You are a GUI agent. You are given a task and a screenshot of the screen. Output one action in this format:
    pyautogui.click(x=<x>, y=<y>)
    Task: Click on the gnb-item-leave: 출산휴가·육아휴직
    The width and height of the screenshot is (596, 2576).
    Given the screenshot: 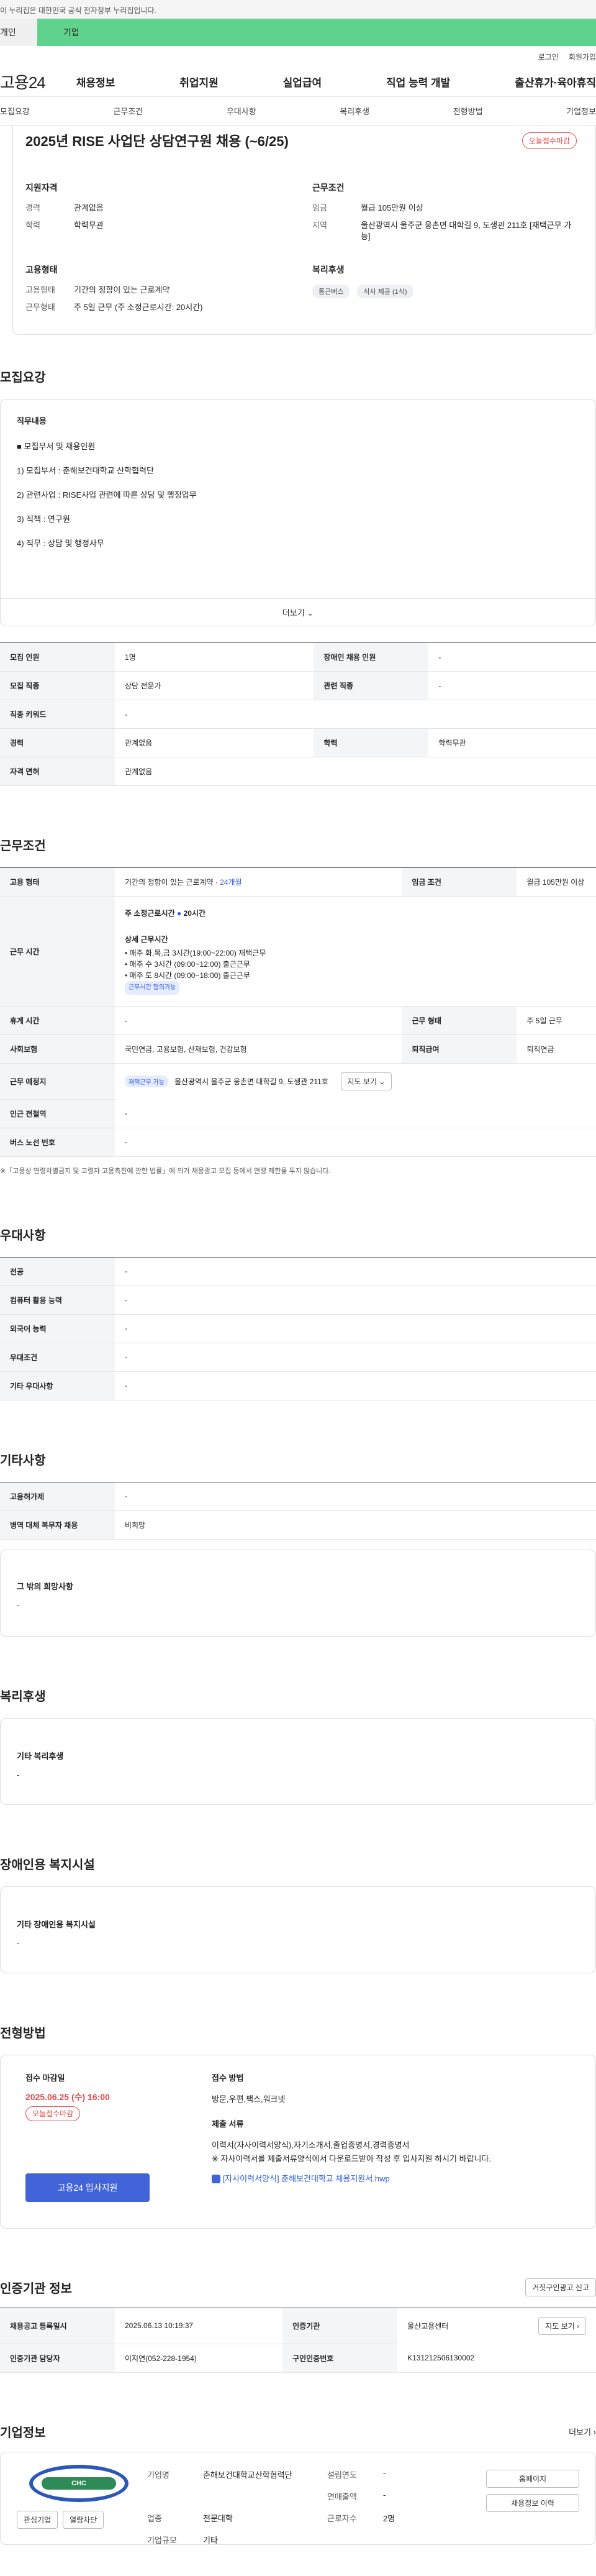 What is the action you would take?
    pyautogui.click(x=555, y=81)
    